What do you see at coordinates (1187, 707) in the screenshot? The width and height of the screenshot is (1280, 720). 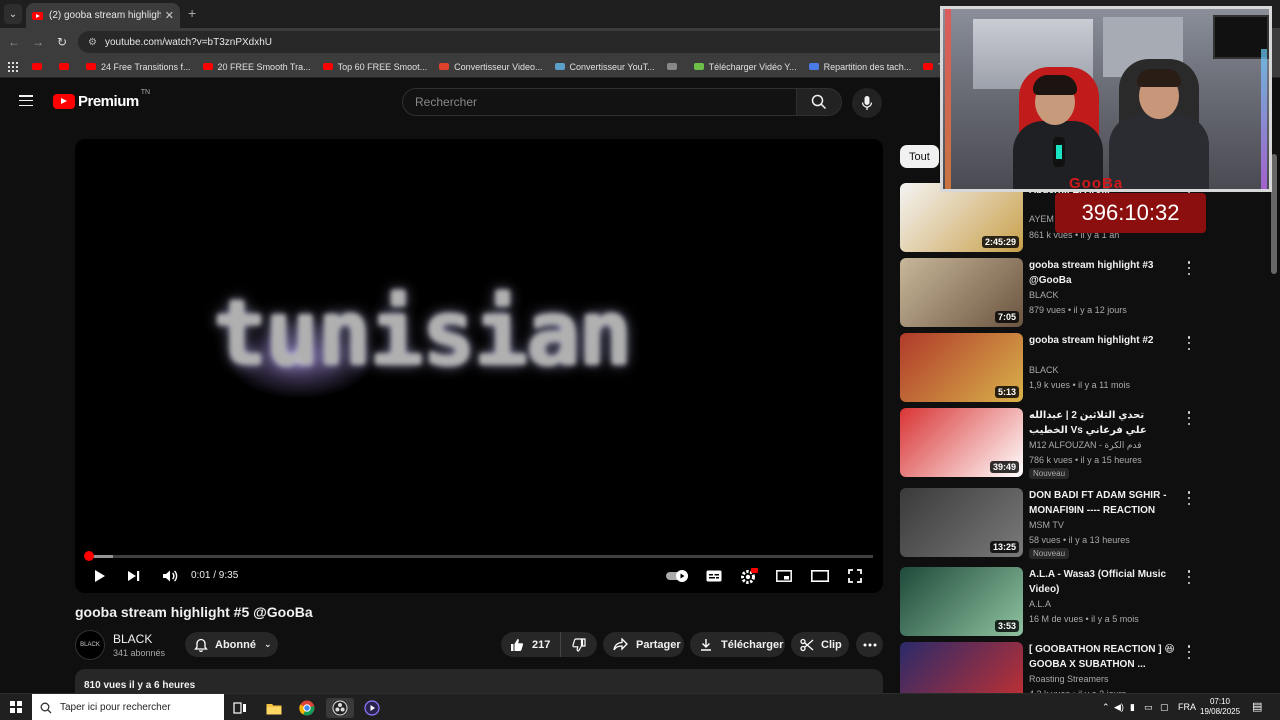 I see `language-indicator: FRA` at bounding box center [1187, 707].